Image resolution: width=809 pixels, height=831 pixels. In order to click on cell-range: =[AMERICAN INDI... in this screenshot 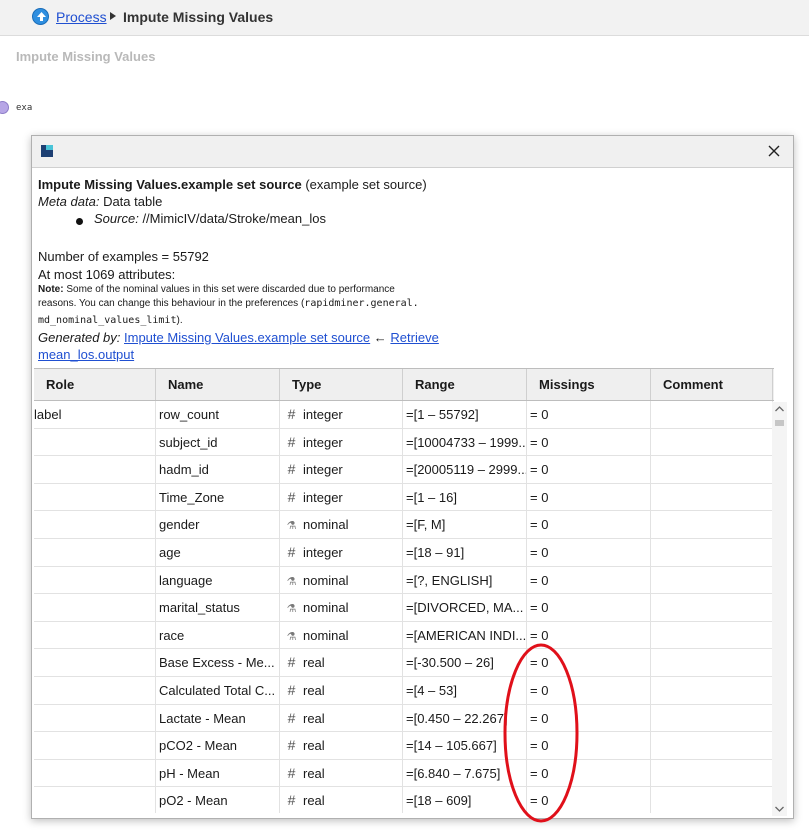, I will do `click(465, 635)`.